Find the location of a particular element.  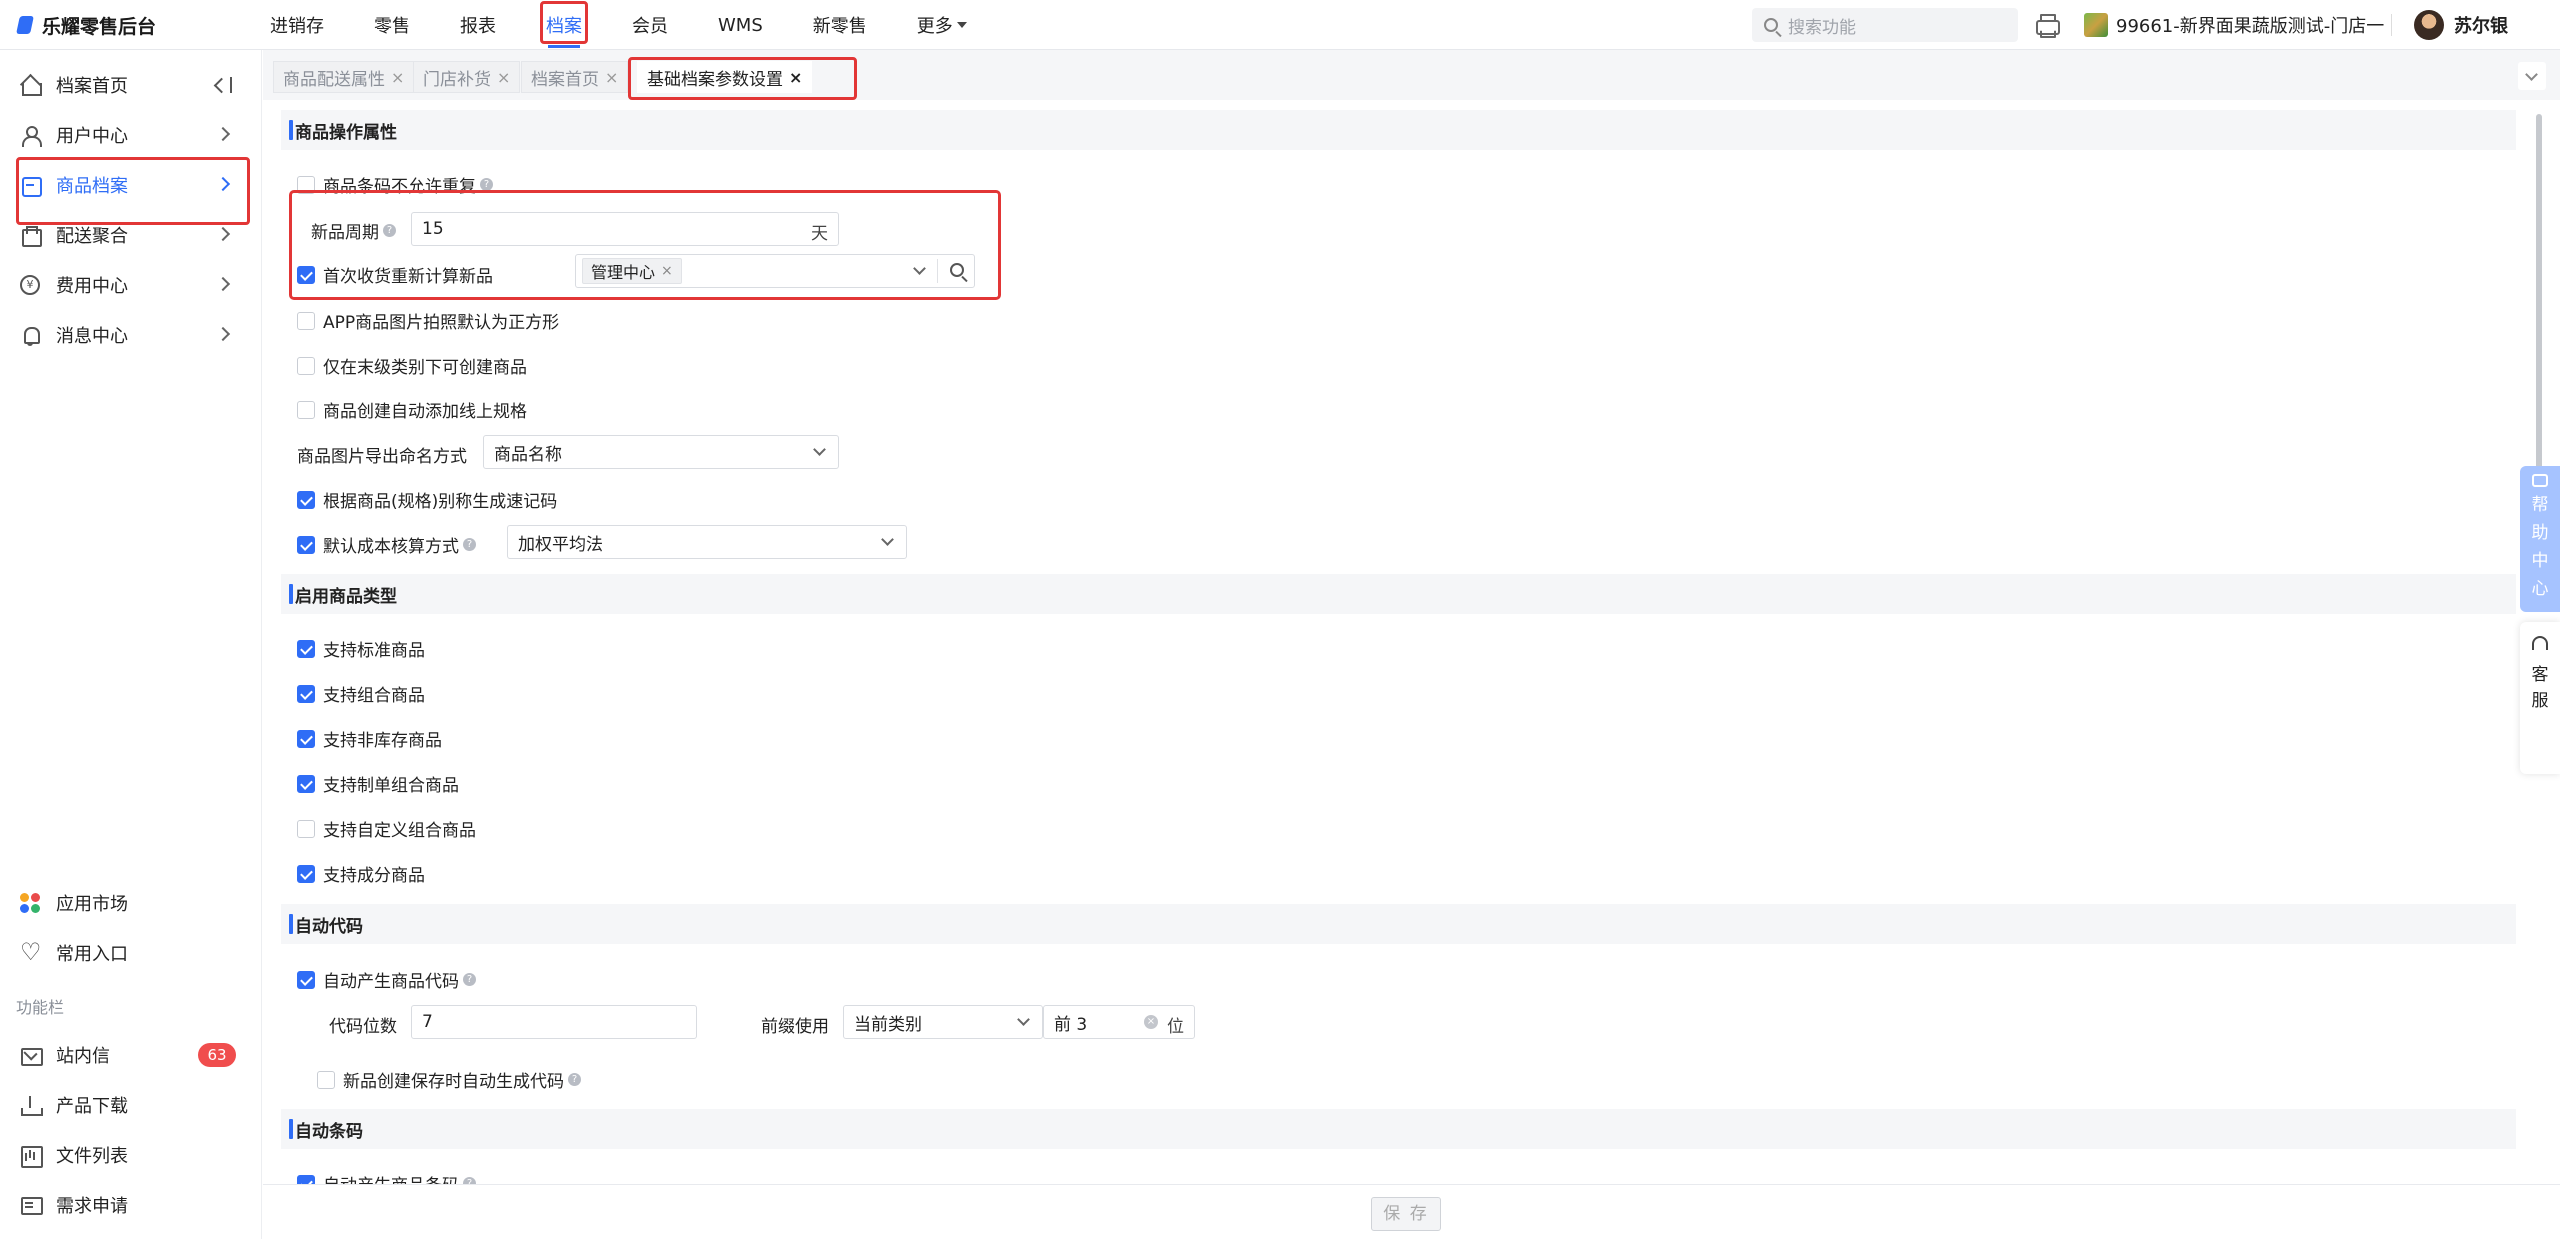

option-custom-combo-product: 支持自定义组合商品 is located at coordinates (386, 828).